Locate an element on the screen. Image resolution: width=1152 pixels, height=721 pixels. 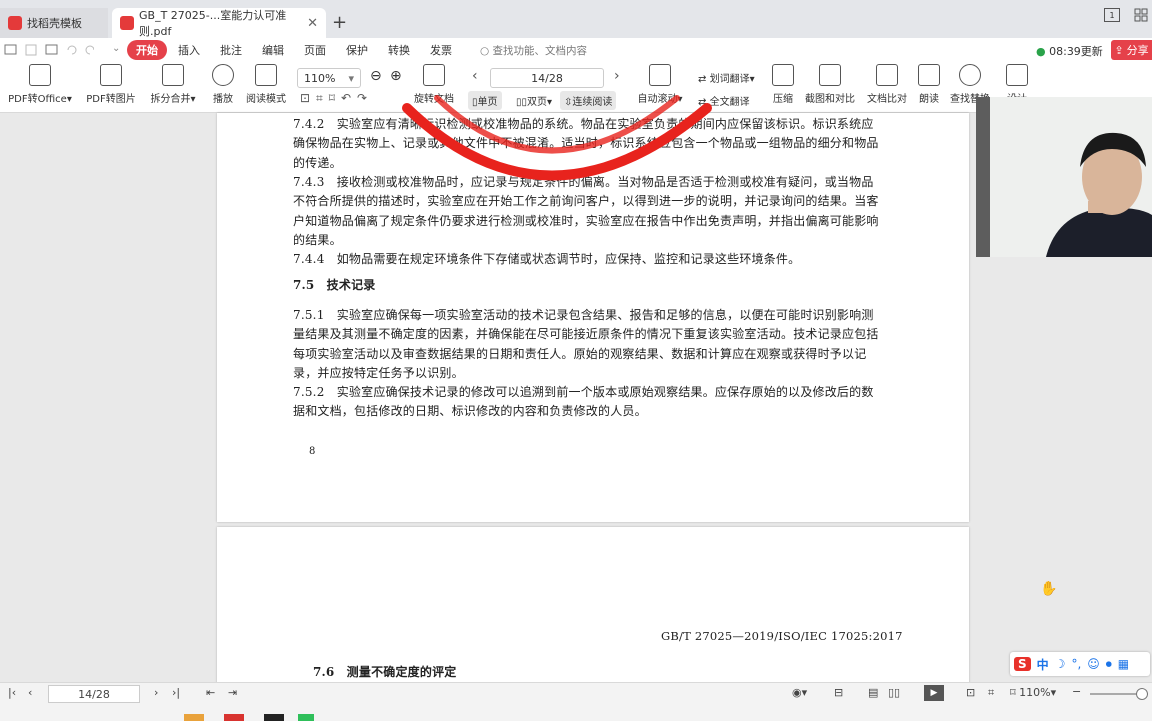
presenter-video is located at coordinates (1064, 177).